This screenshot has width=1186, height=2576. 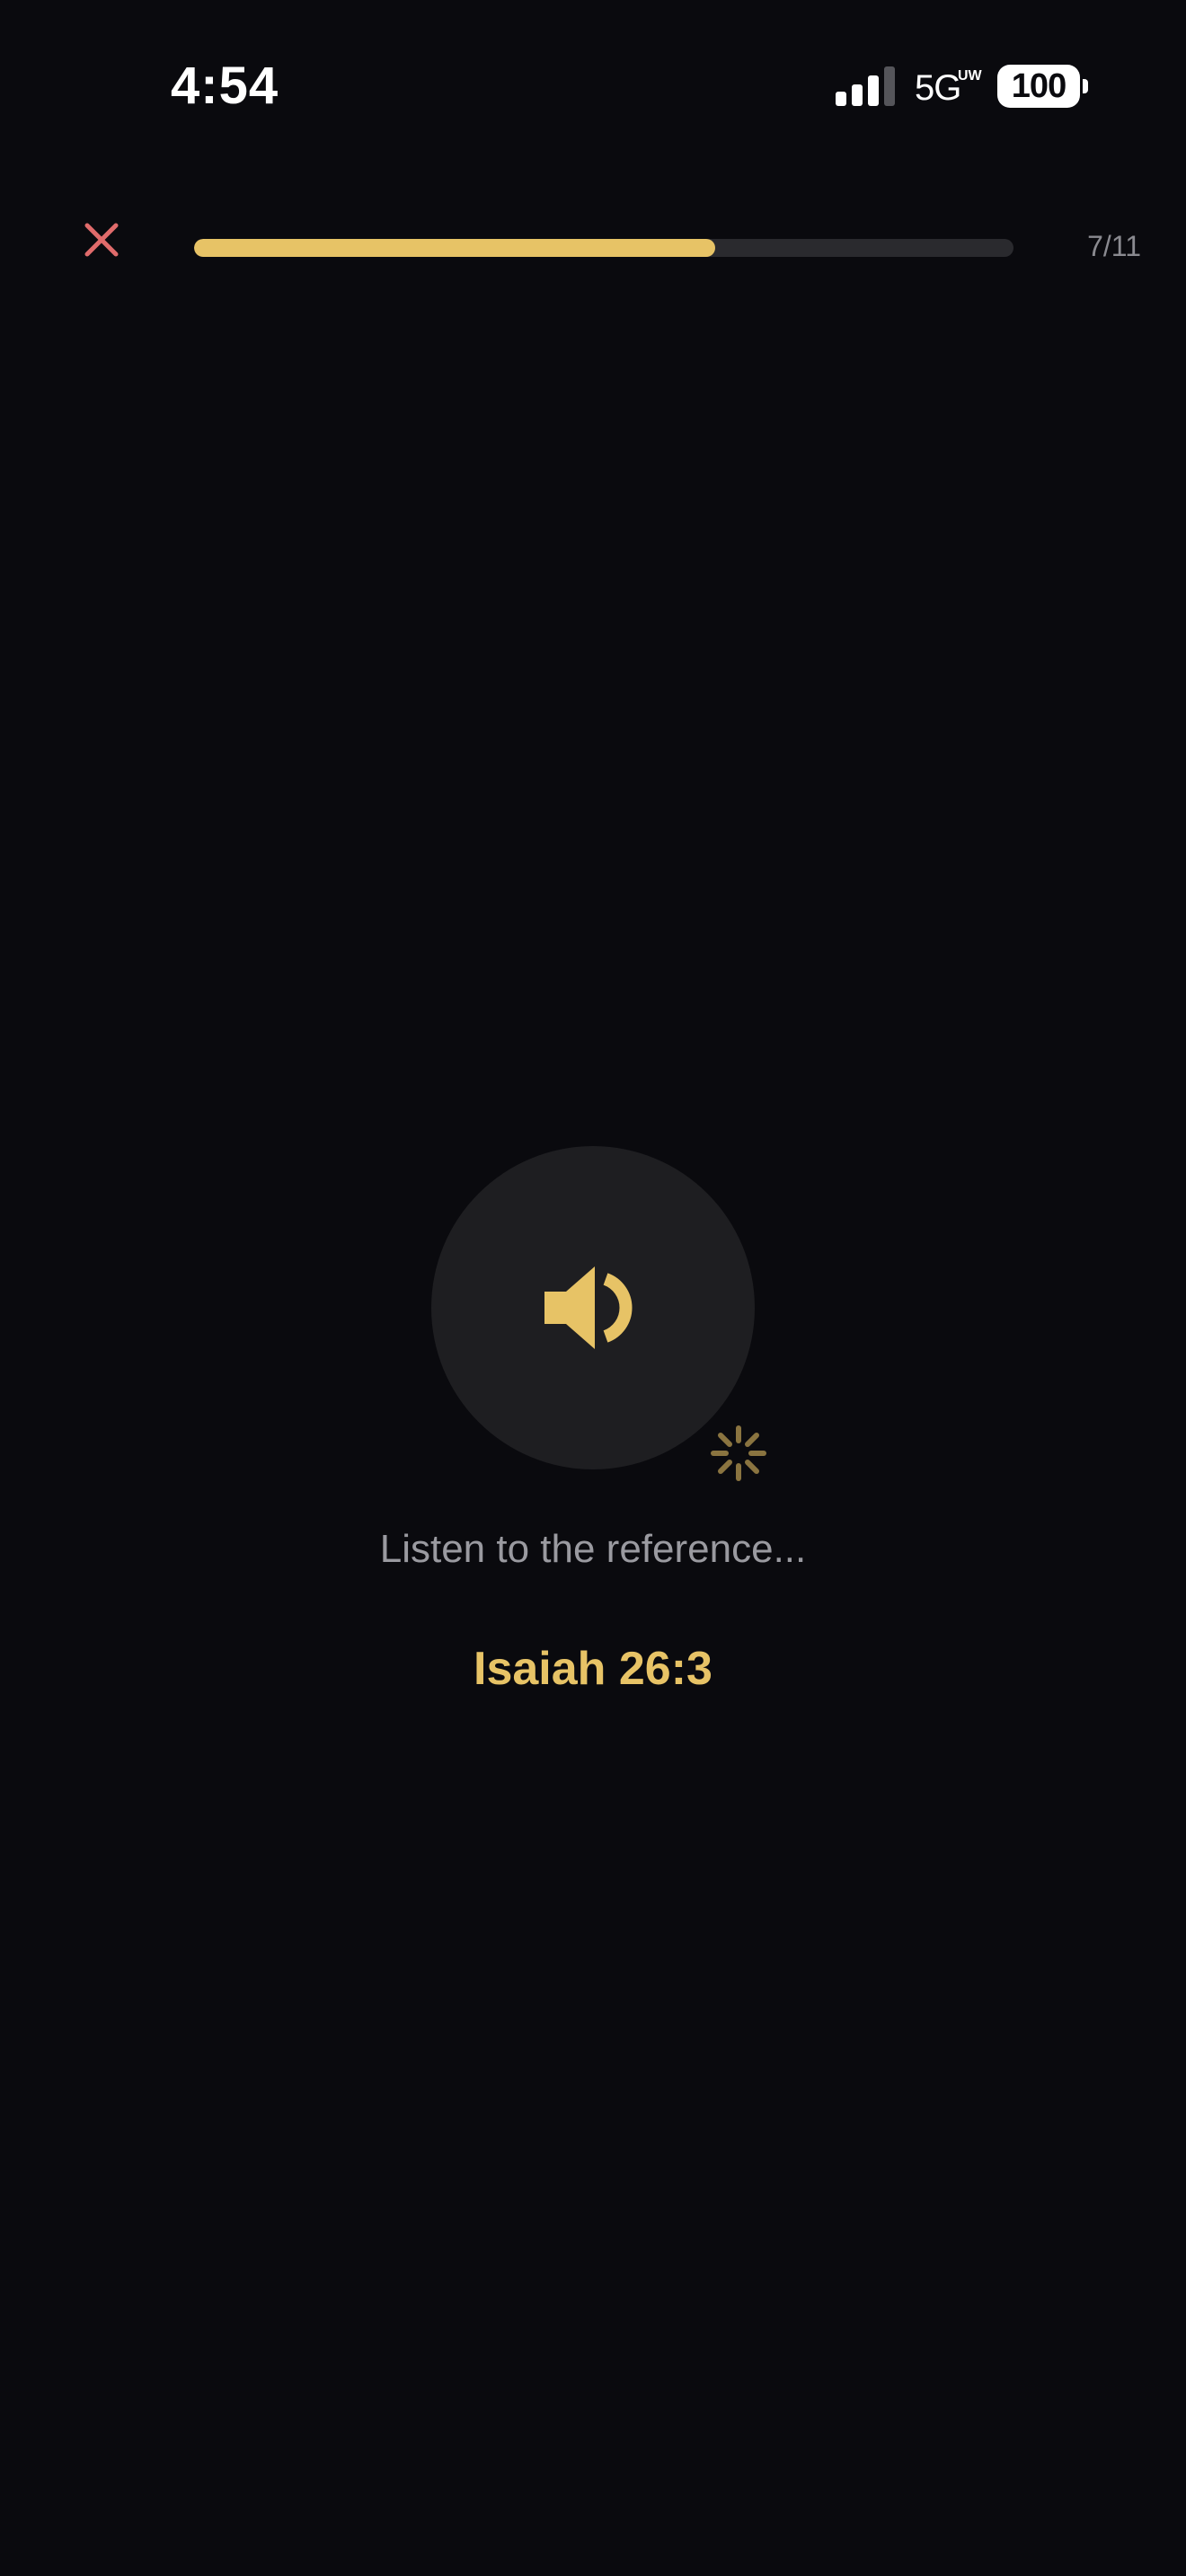 I want to click on play-audio-button, so click(x=593, y=1307).